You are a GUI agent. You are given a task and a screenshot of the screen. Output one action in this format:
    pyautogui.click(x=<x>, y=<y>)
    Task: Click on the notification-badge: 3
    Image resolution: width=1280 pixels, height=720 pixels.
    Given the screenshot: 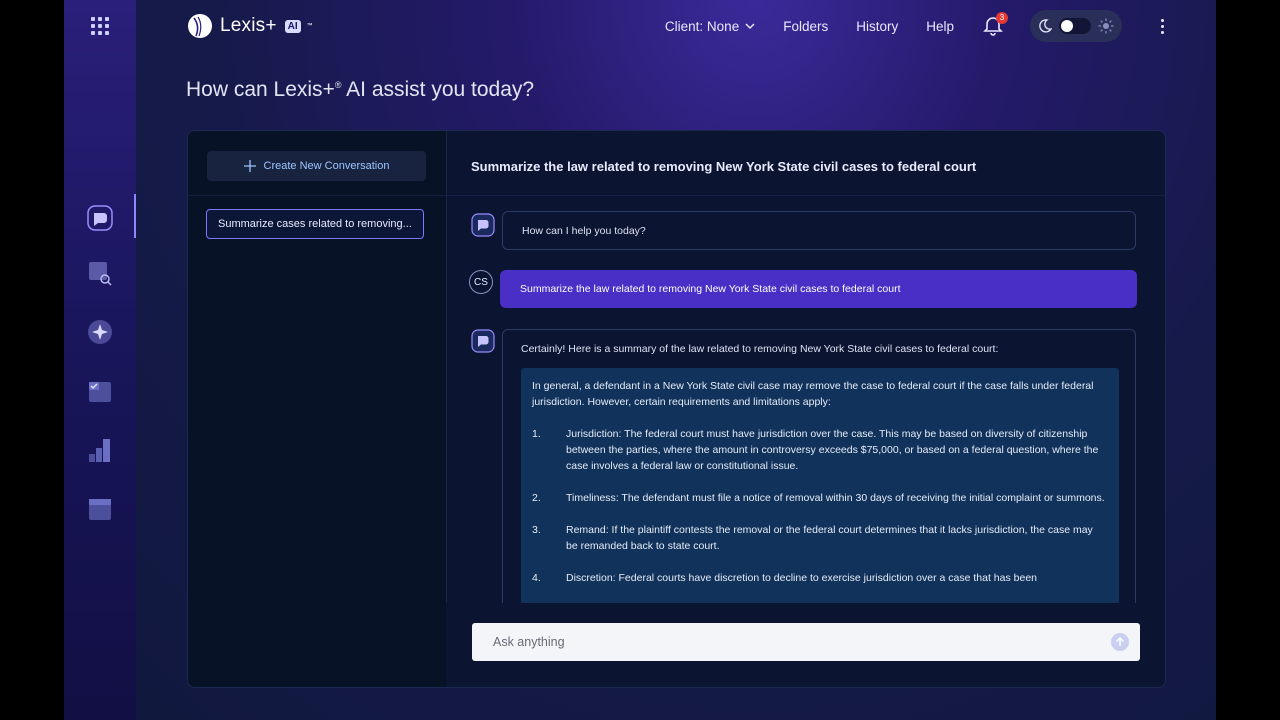 What is the action you would take?
    pyautogui.click(x=1002, y=18)
    